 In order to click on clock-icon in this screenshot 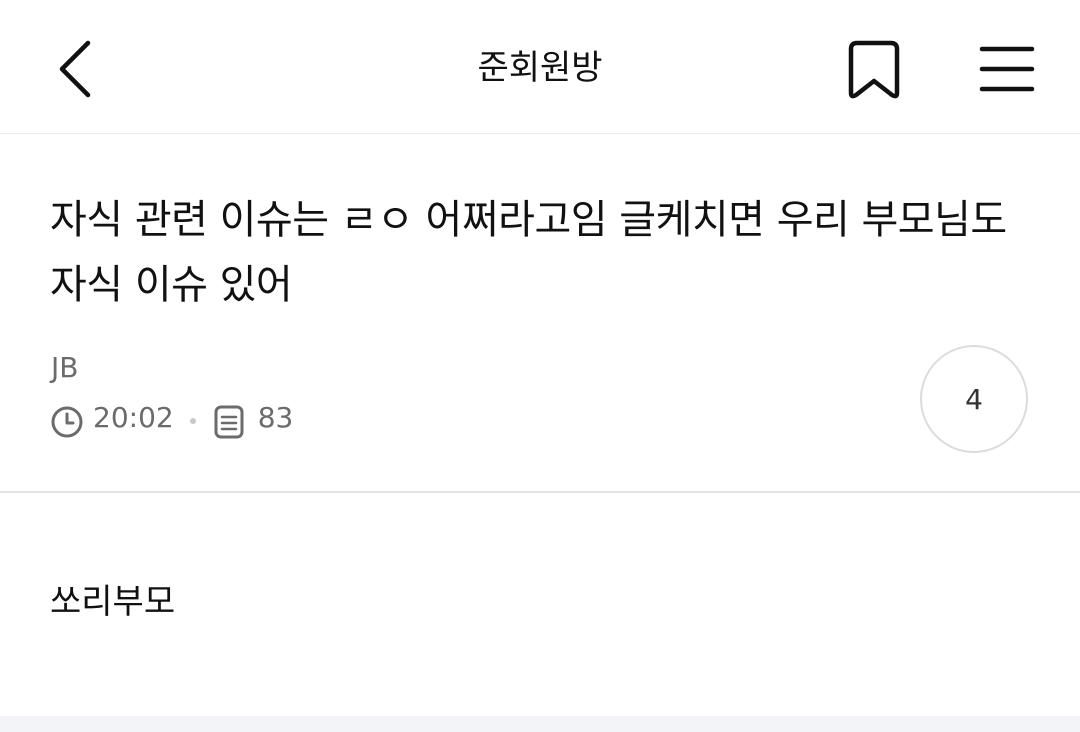, I will do `click(67, 422)`.